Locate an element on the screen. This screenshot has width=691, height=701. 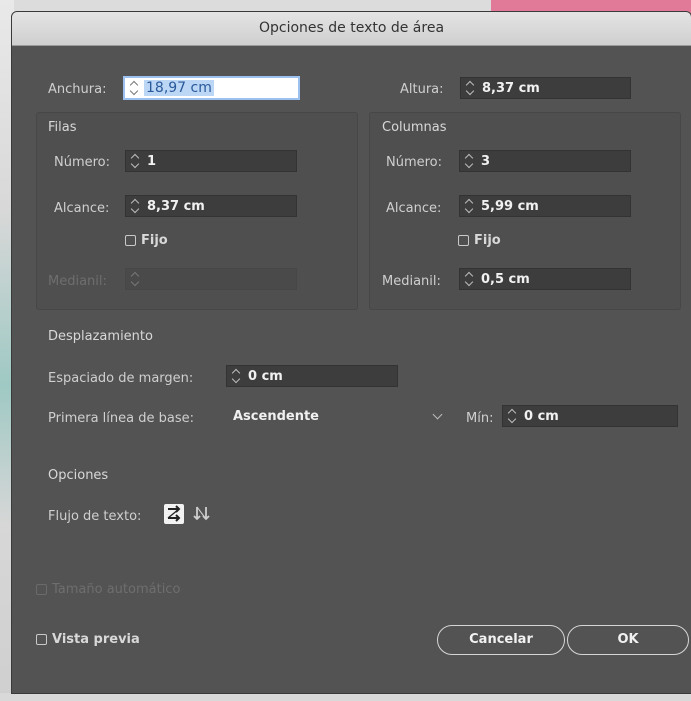
columns-number-label: Número: is located at coordinates (414, 162).